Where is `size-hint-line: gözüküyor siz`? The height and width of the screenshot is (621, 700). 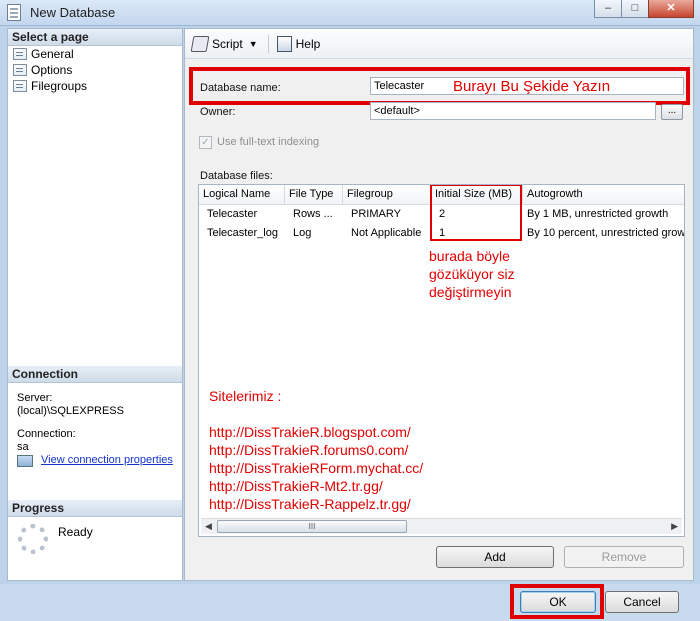
size-hint-line: gözüküyor siz is located at coordinates (472, 274).